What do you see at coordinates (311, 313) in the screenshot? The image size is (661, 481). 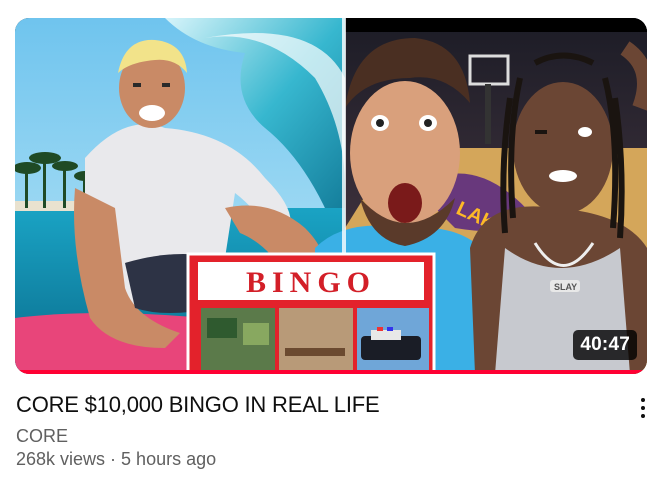 I see `bingo-sign: BINGO` at bounding box center [311, 313].